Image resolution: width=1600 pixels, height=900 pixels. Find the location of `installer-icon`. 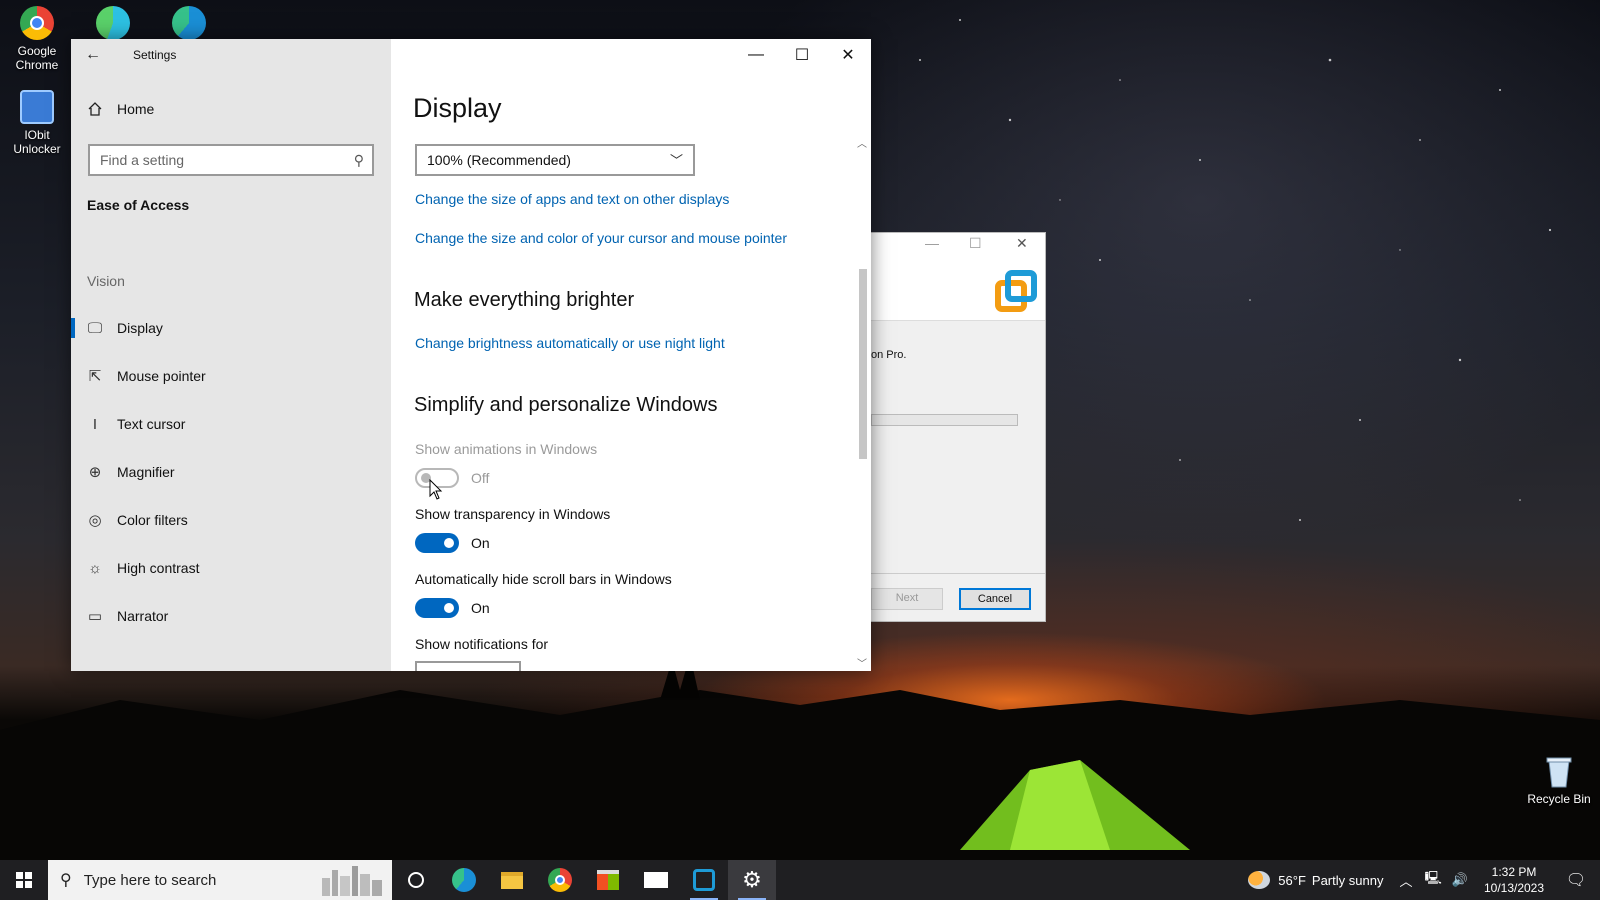

installer-icon is located at coordinates (704, 880).